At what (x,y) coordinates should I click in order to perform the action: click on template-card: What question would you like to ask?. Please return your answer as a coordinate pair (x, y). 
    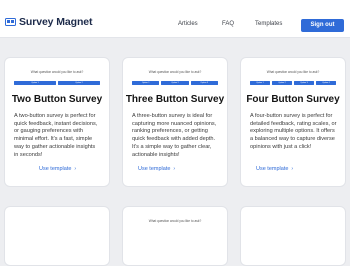
    Looking at the image, I should click on (175, 236).